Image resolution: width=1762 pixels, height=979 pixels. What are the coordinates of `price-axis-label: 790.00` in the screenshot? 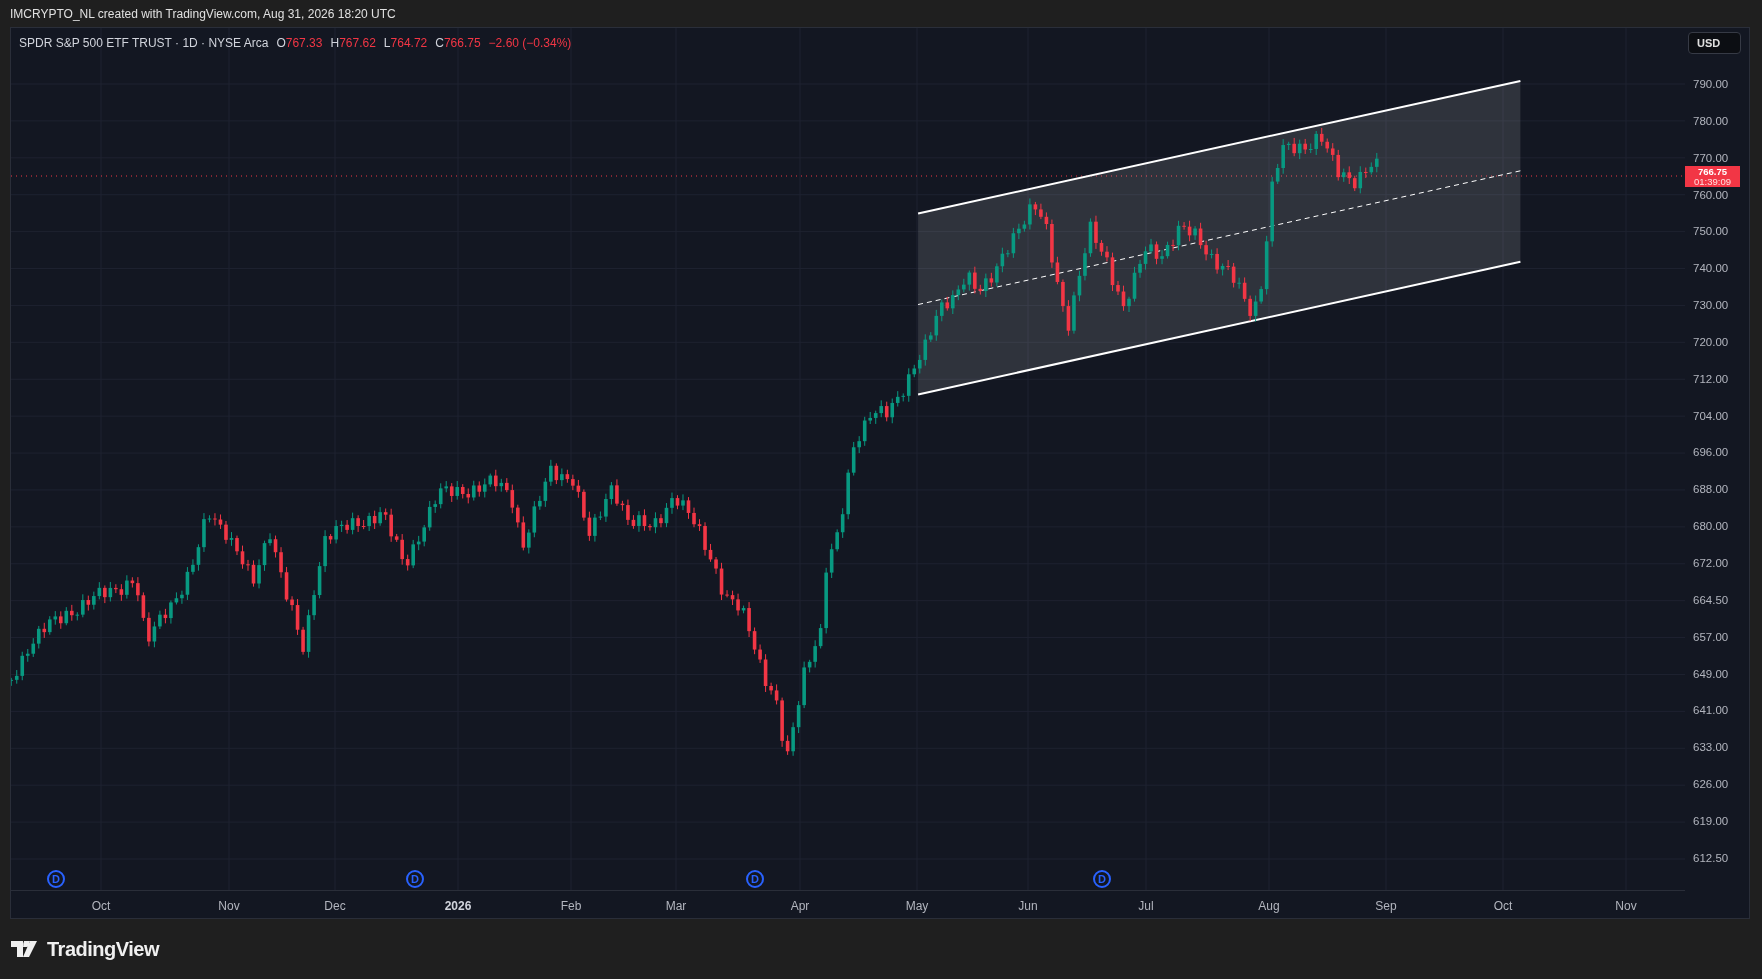 It's located at (1711, 84).